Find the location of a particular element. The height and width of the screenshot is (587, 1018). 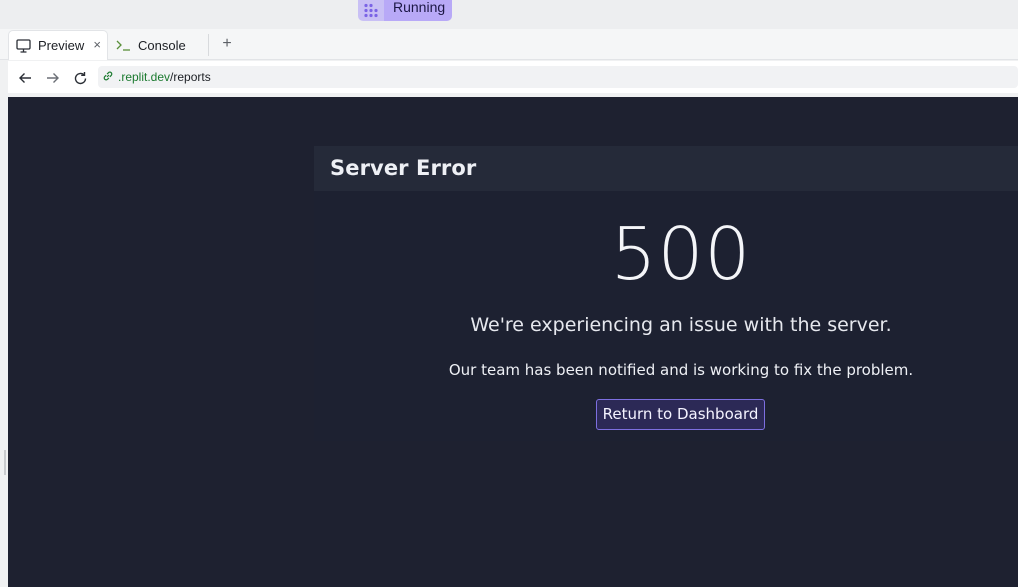

link-icon is located at coordinates (108, 77).